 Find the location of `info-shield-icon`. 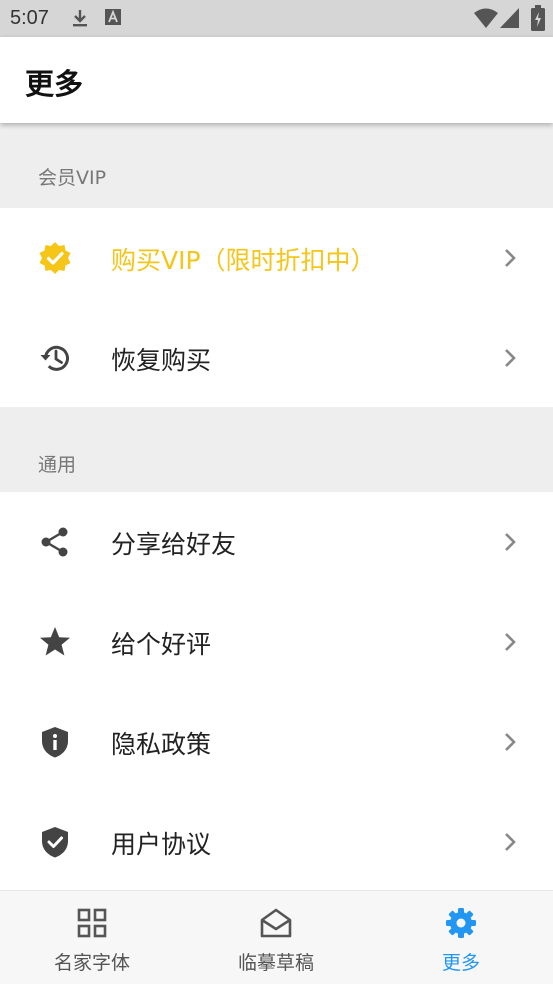

info-shield-icon is located at coordinates (55, 742).